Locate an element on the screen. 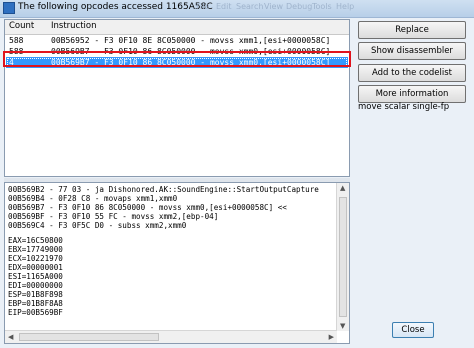 This screenshot has width=474, height=348. ghost-menu-item: Tools is located at coordinates (322, 6).